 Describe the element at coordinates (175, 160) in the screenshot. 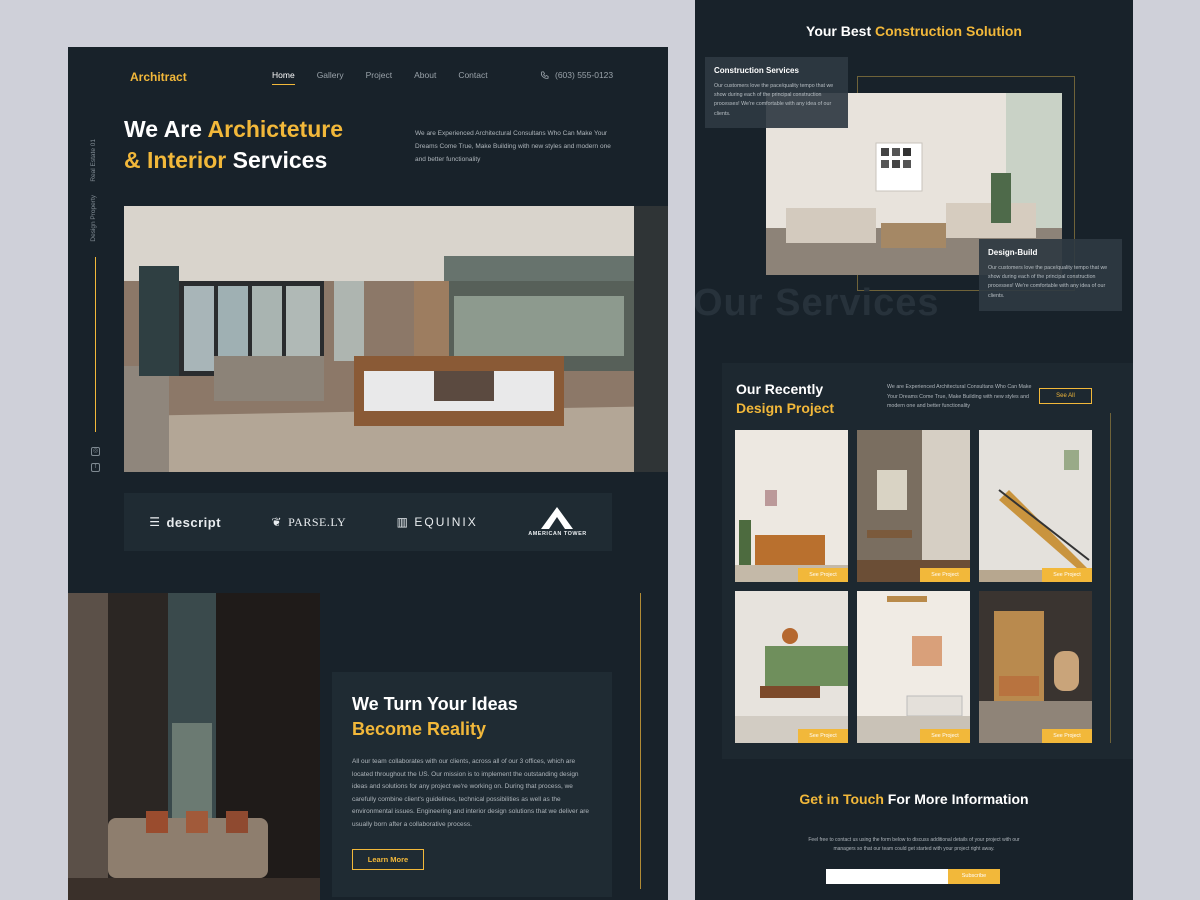

I see `hero-title-accent-2: & Interior` at that location.